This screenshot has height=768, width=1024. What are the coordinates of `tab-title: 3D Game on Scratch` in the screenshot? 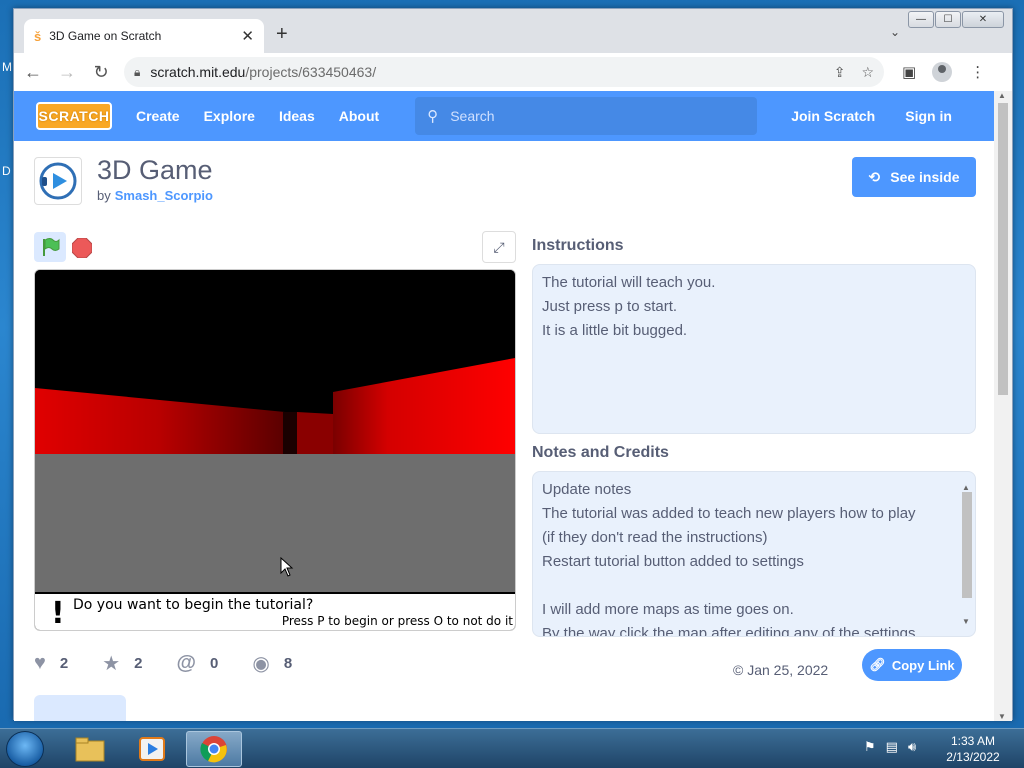 It's located at (105, 36).